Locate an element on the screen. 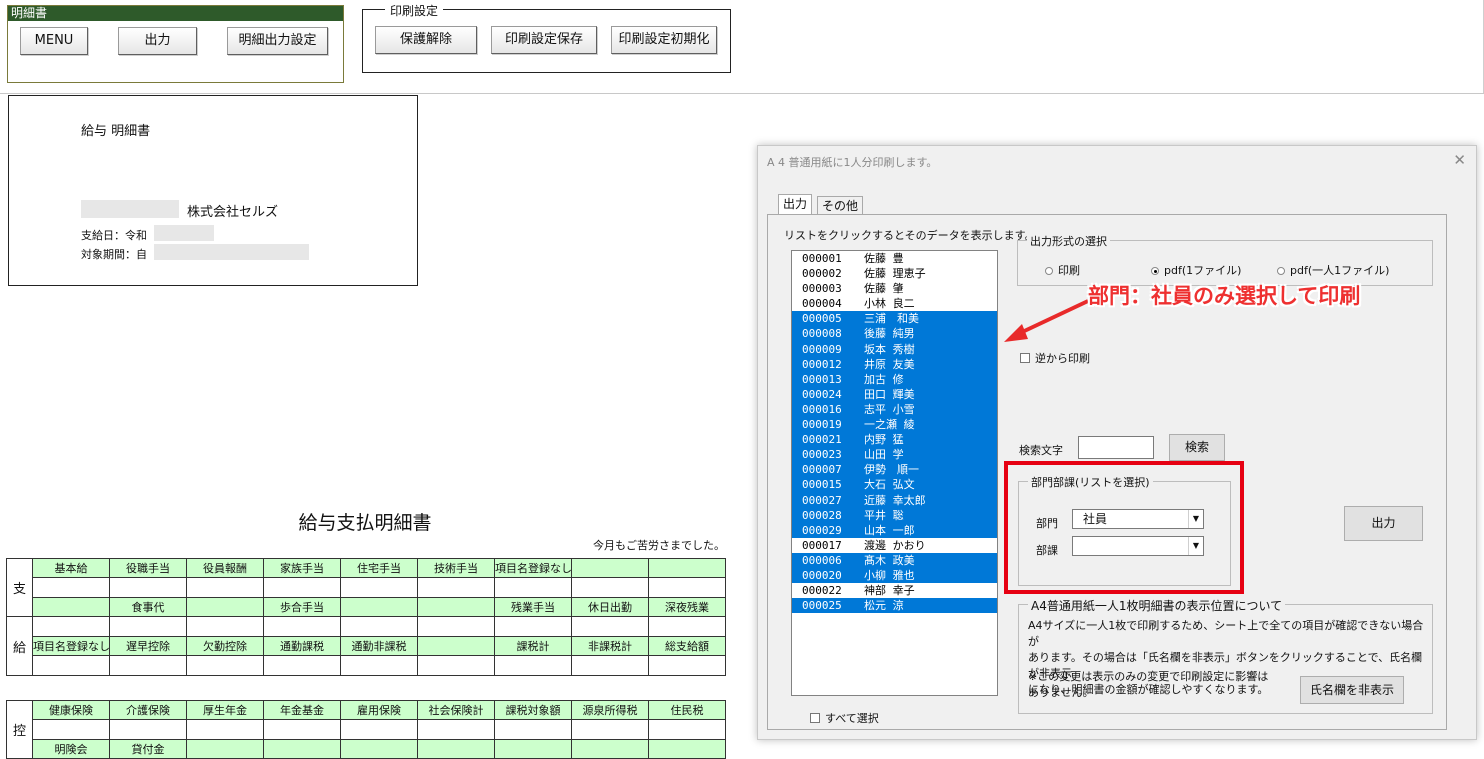 Image resolution: width=1484 pixels, height=759 pixels. list-item: 000009 坂本 秀樹 is located at coordinates (894, 349).